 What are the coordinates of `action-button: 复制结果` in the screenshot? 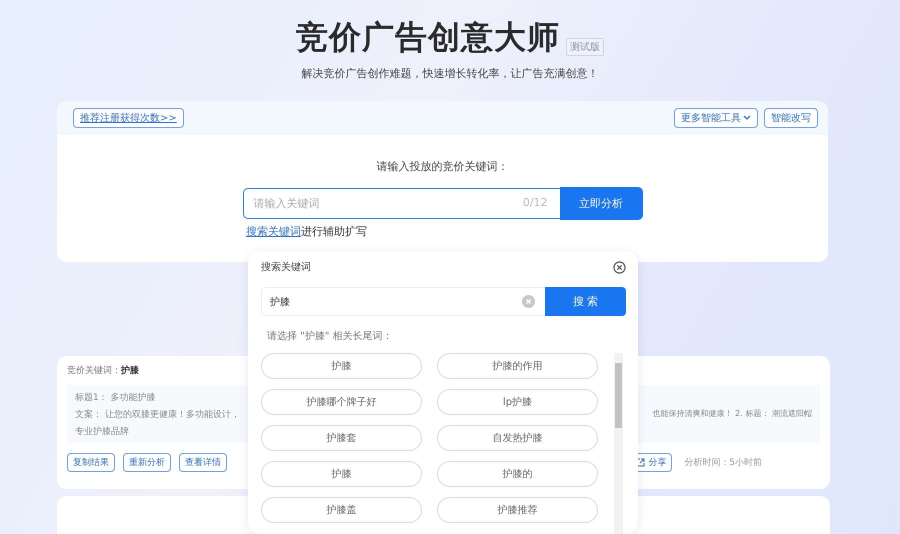 It's located at (91, 462).